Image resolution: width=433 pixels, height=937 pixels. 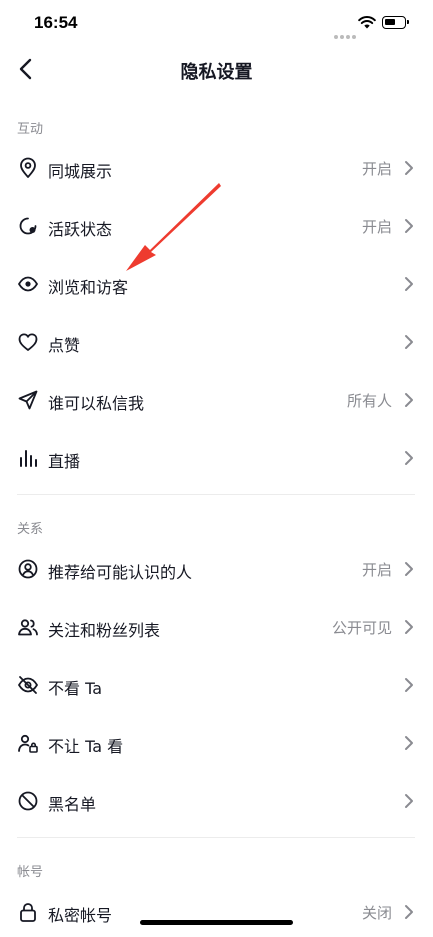 What do you see at coordinates (64, 461) in the screenshot?
I see `setting-label: 直播` at bounding box center [64, 461].